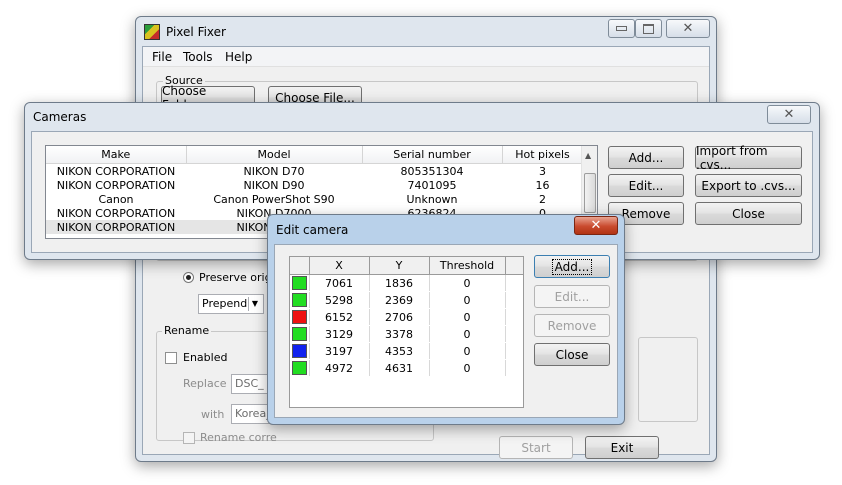  Describe the element at coordinates (467, 266) in the screenshot. I see `column-header-threshold: Threshold` at that location.